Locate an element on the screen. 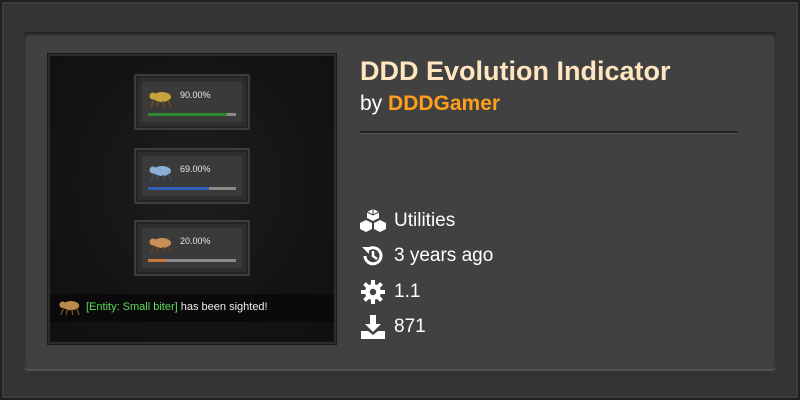 The height and width of the screenshot is (400, 800). sighting-suffix: has been sighted! is located at coordinates (222, 307).